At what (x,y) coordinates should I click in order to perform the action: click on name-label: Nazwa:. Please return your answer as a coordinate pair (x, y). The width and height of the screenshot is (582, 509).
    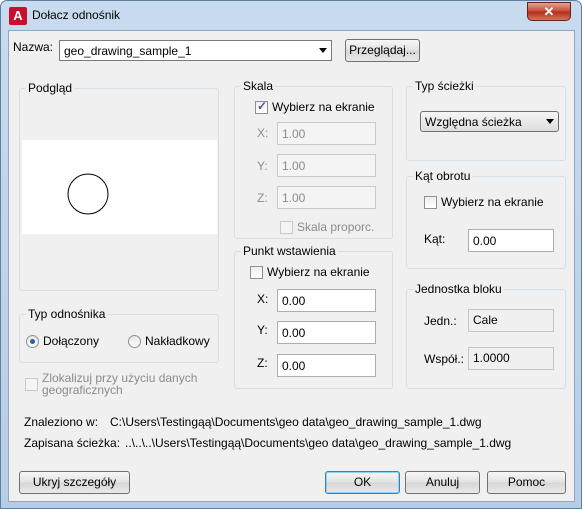
    Looking at the image, I should click on (33, 47).